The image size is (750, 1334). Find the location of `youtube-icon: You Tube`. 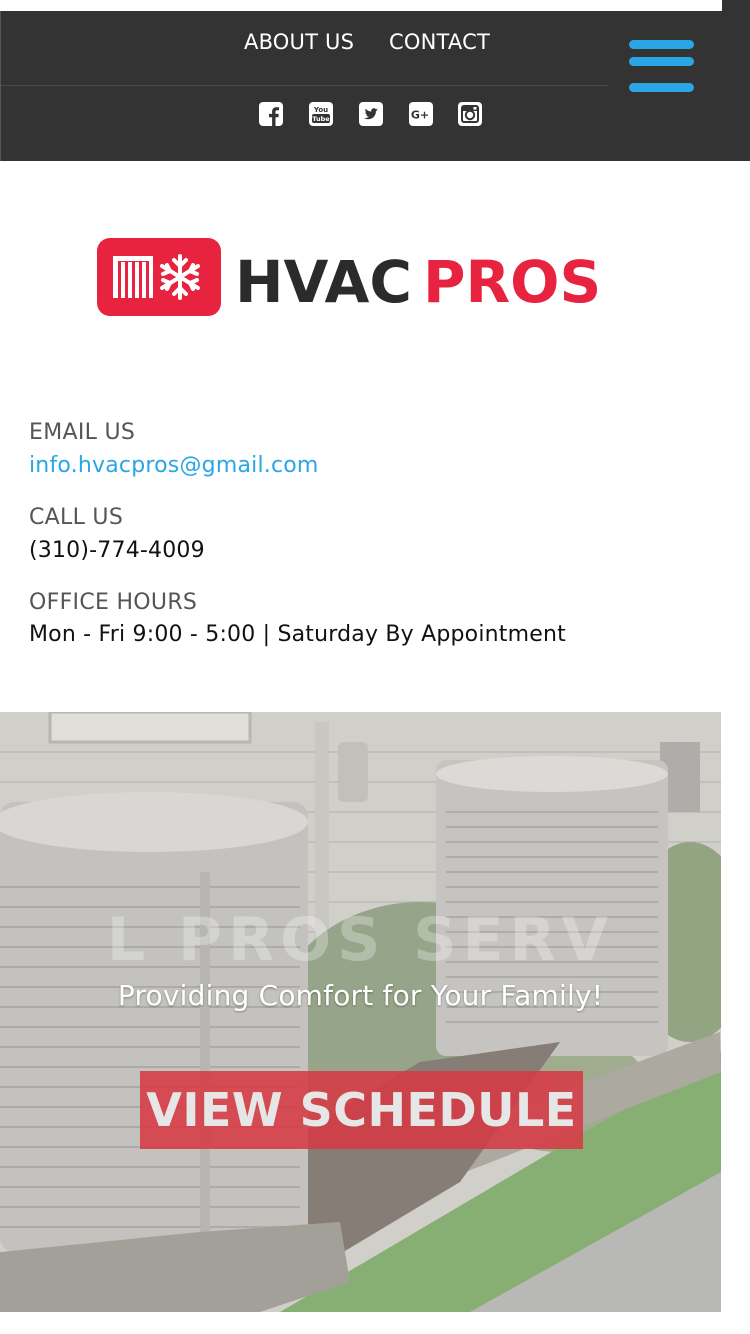

youtube-icon: You Tube is located at coordinates (321, 114).